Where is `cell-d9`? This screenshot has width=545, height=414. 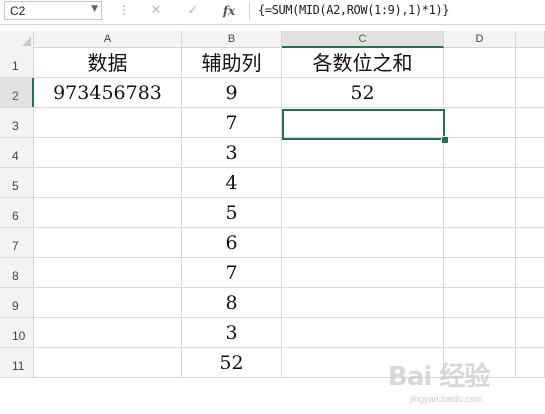 cell-d9 is located at coordinates (480, 302).